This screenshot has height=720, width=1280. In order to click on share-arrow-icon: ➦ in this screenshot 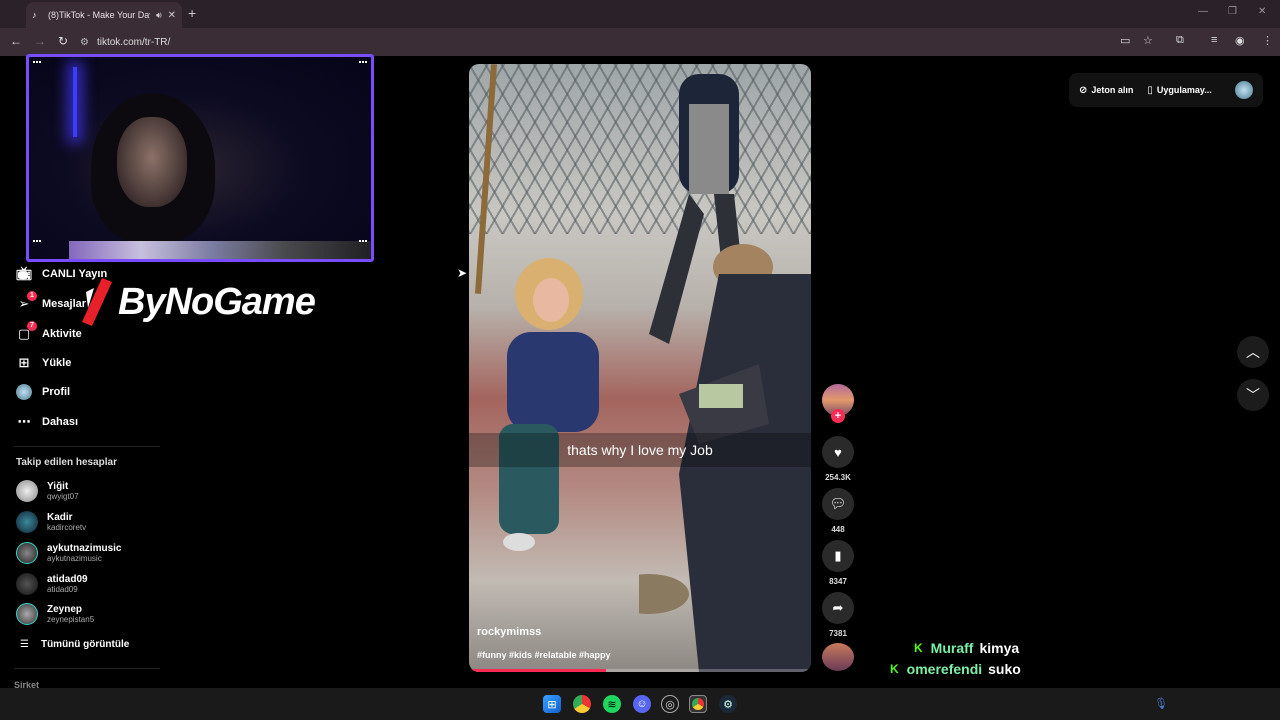, I will do `click(838, 608)`.